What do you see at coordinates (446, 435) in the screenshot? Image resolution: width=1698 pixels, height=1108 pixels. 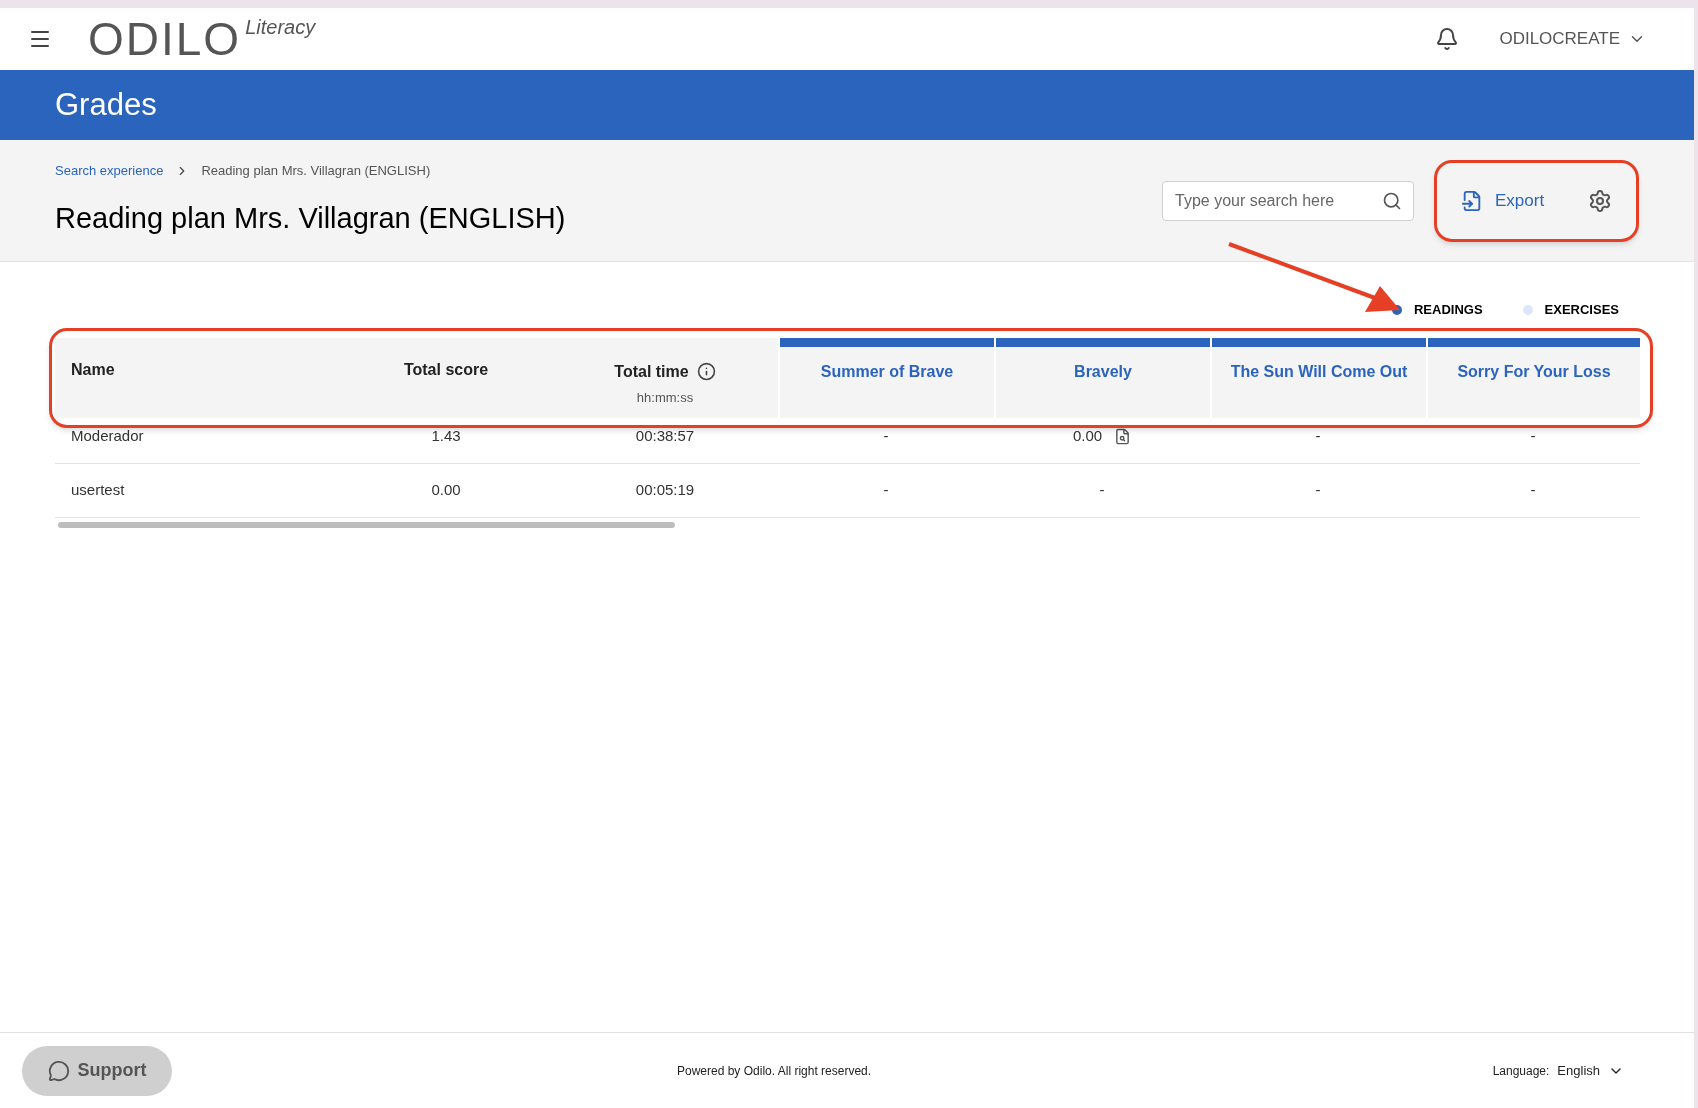 I see `table-cell-text: 1.43` at bounding box center [446, 435].